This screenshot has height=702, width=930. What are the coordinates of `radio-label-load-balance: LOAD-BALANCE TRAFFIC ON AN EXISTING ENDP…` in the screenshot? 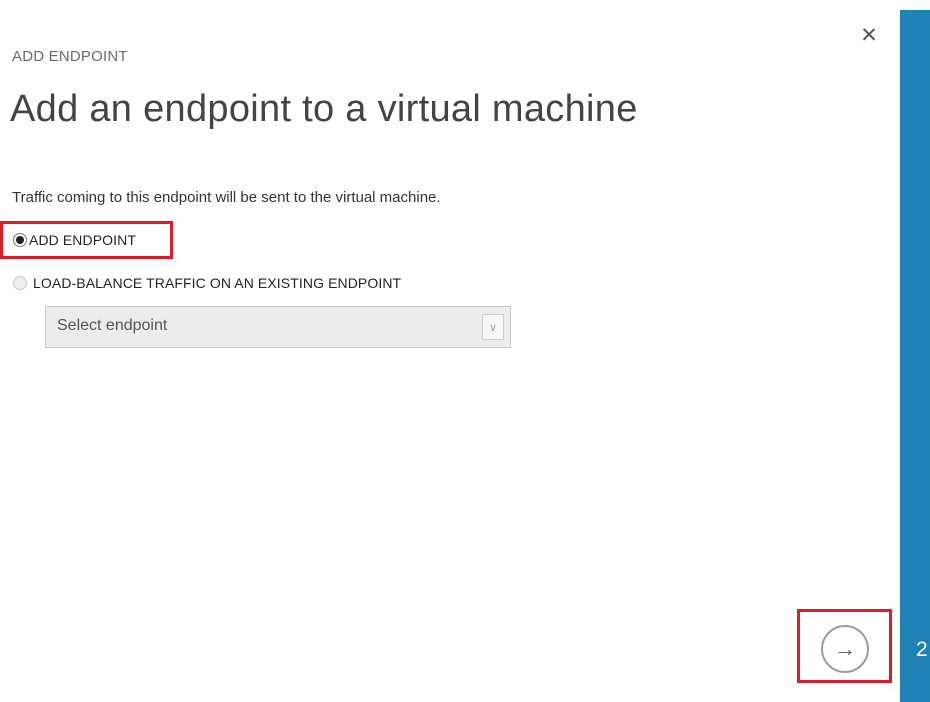 It's located at (217, 283).